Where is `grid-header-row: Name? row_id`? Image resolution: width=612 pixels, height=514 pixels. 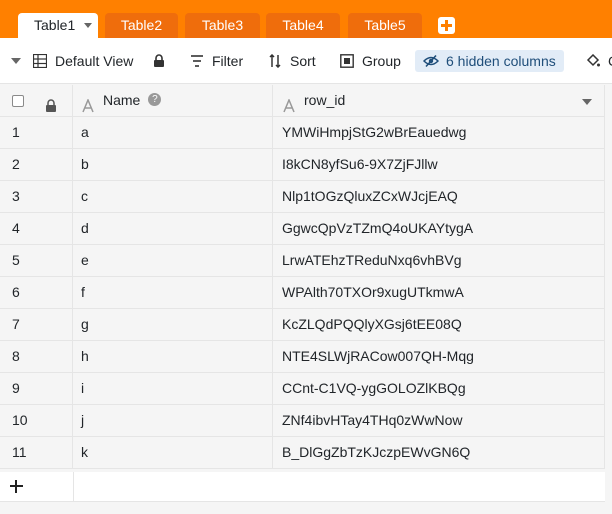 grid-header-row: Name? row_id is located at coordinates (302, 101).